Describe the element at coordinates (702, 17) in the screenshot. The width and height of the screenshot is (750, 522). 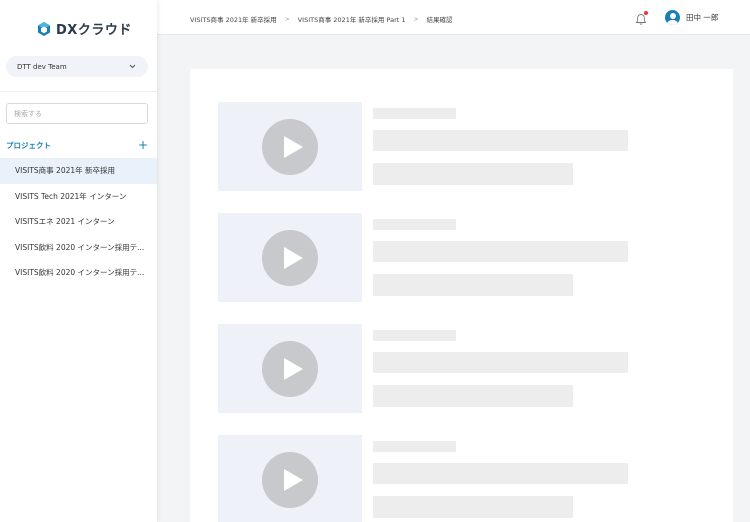
I see `user-name: 田中 一郎` at that location.